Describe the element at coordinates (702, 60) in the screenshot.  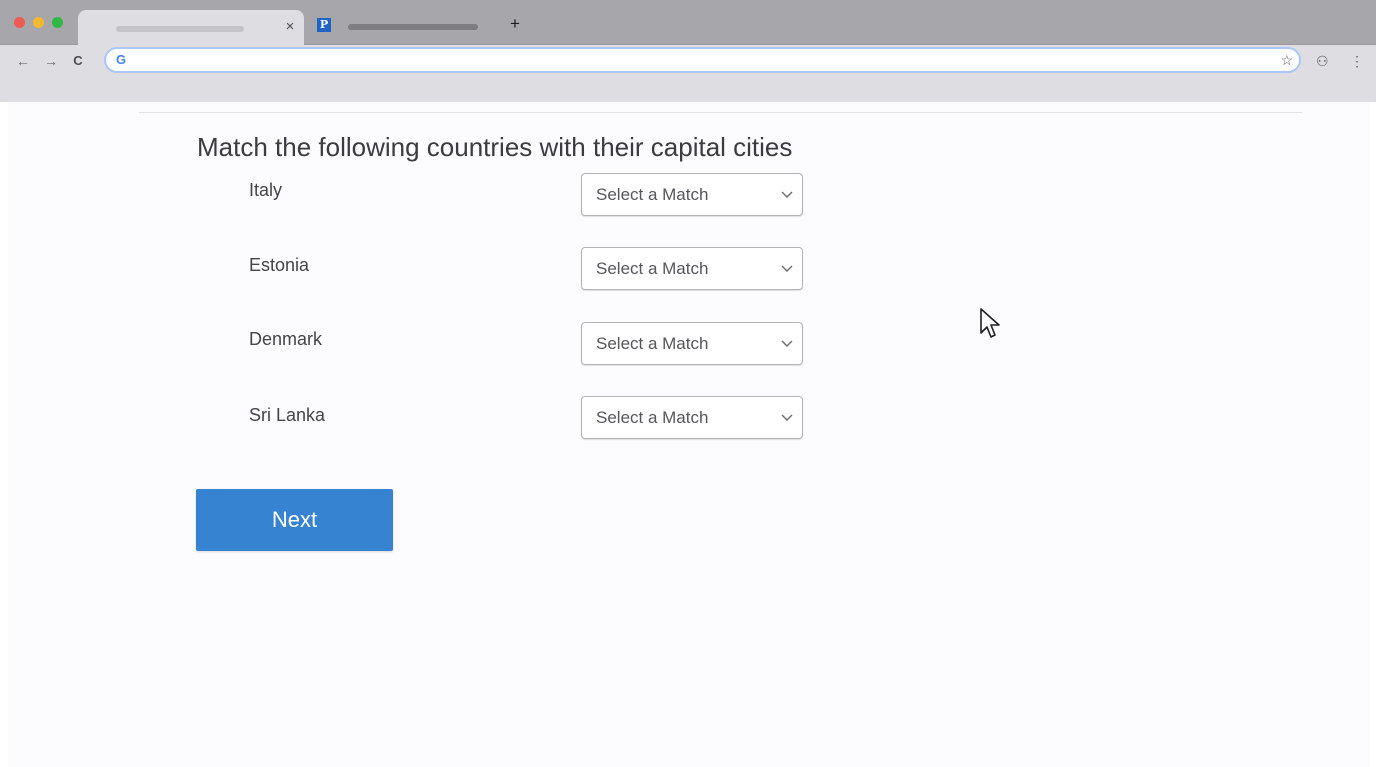
I see `address-bar: G ☆` at that location.